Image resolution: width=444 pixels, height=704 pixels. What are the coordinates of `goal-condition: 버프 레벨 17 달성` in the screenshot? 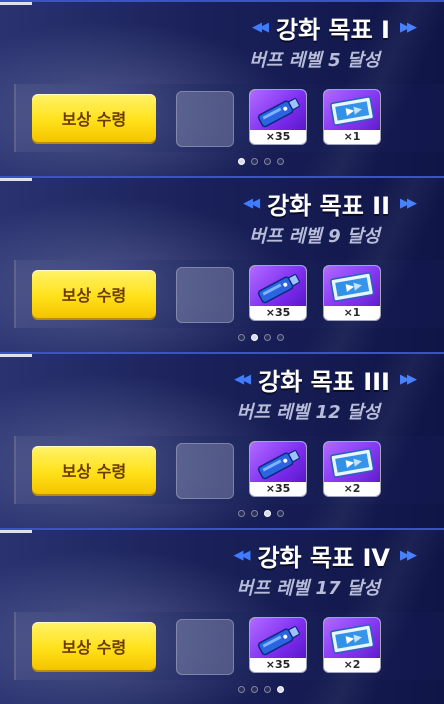 It's located at (308, 588).